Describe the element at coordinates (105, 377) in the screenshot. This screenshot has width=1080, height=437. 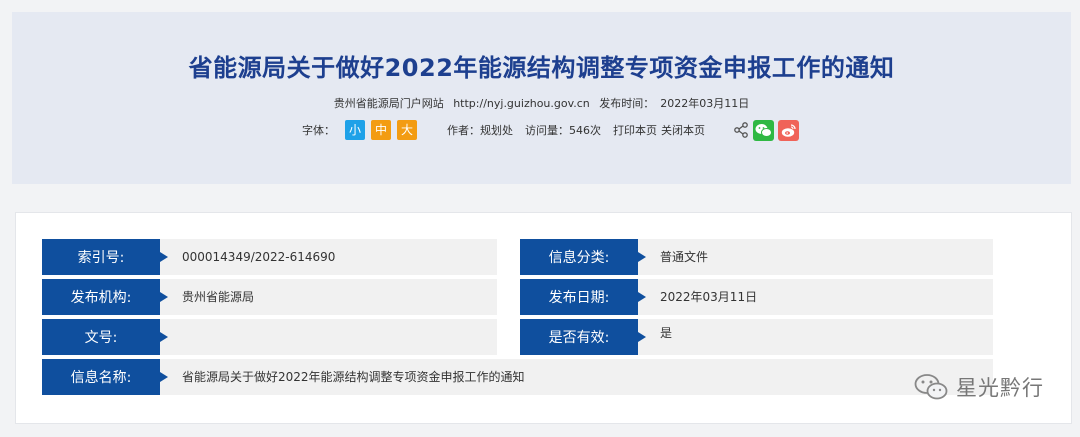
I see `name-label: 信息名称:` at that location.